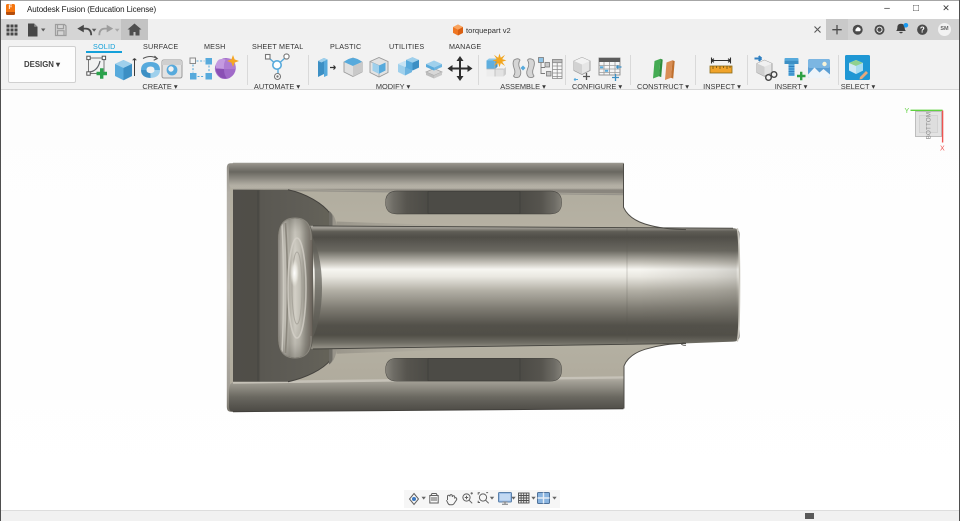 The height and width of the screenshot is (526, 960). Describe the element at coordinates (907, 111) in the screenshot. I see `svg-text: Y` at that location.